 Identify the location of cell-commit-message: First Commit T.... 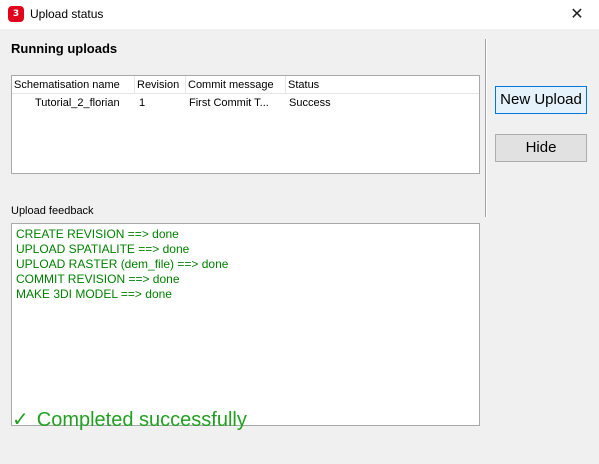
(229, 103).